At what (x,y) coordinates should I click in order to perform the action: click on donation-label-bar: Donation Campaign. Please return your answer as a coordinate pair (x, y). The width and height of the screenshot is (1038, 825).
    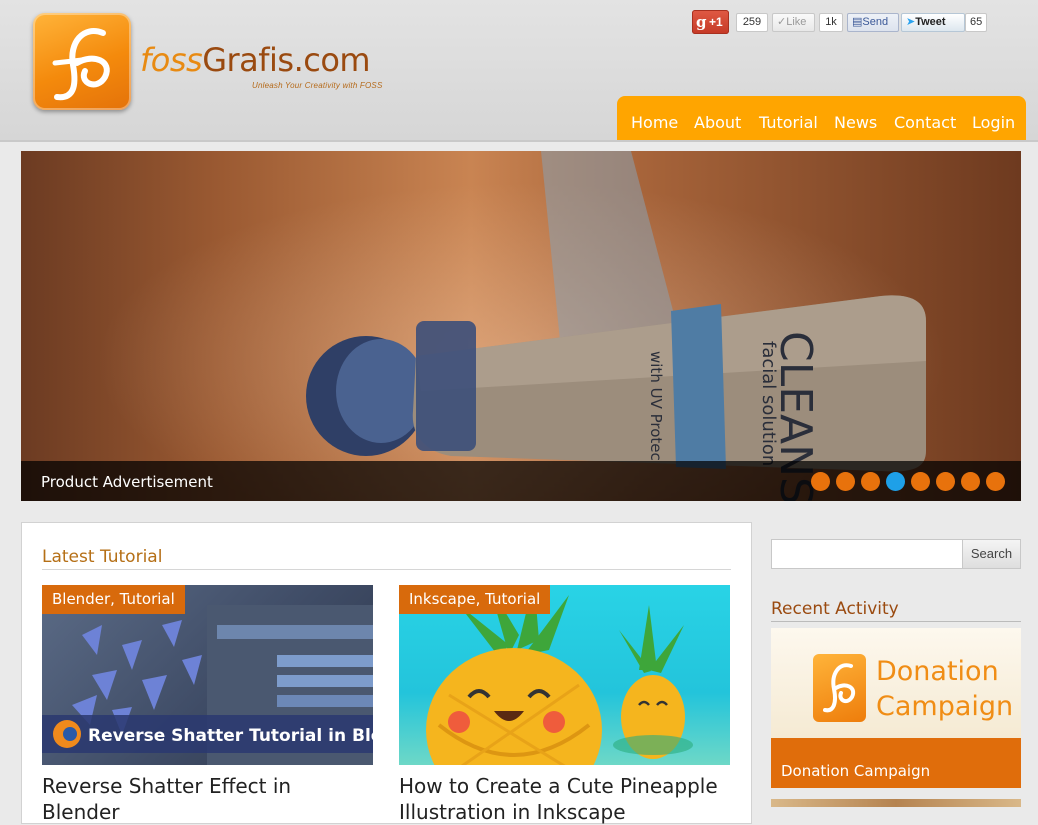
    Looking at the image, I should click on (896, 763).